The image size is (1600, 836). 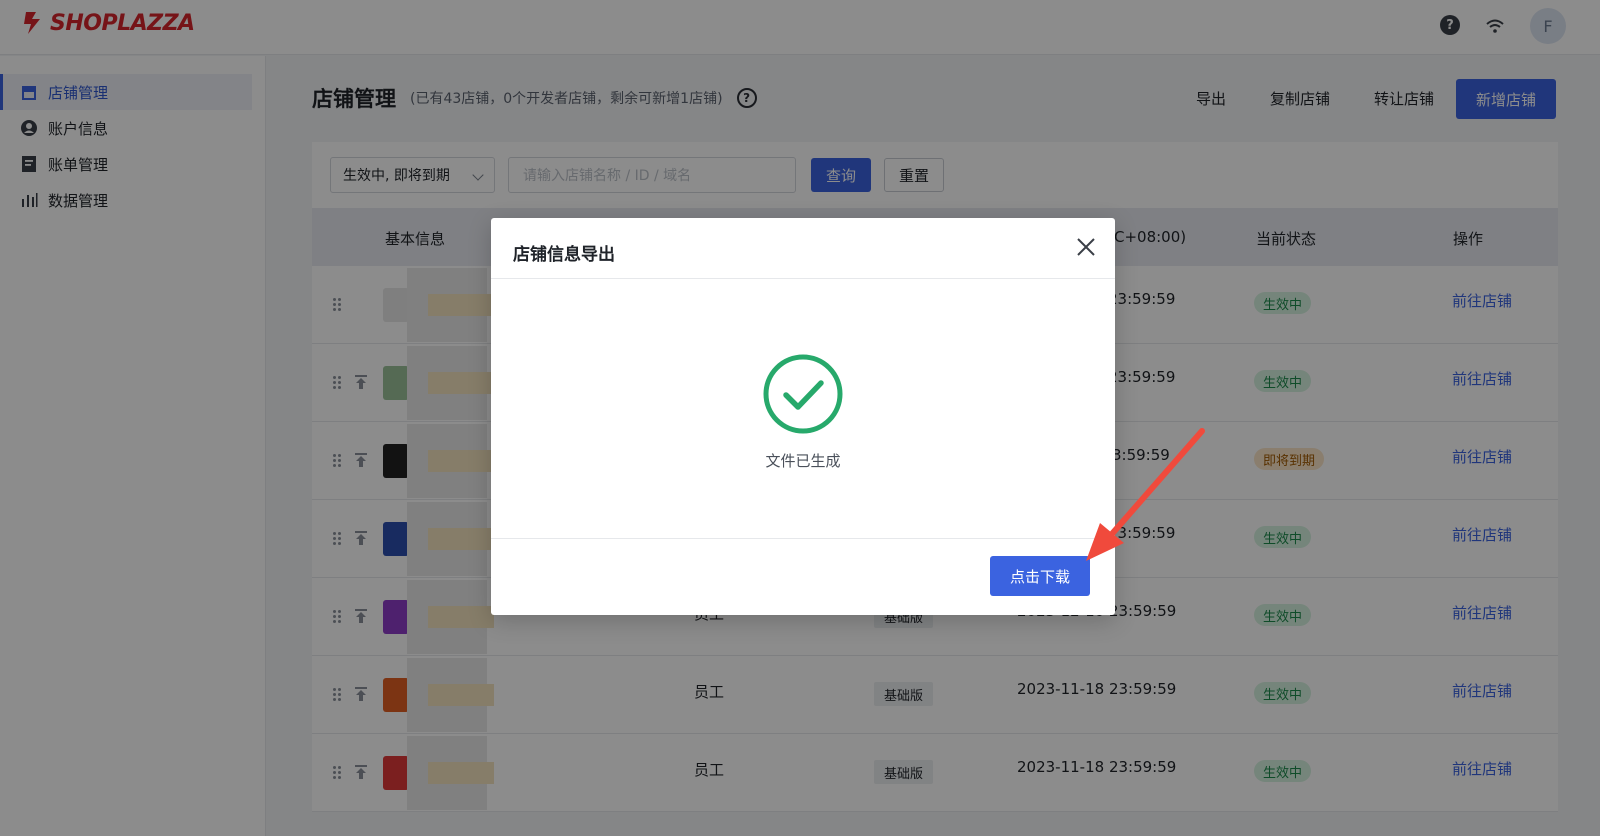 I want to click on modal-title: 店铺信息导出, so click(x=564, y=255).